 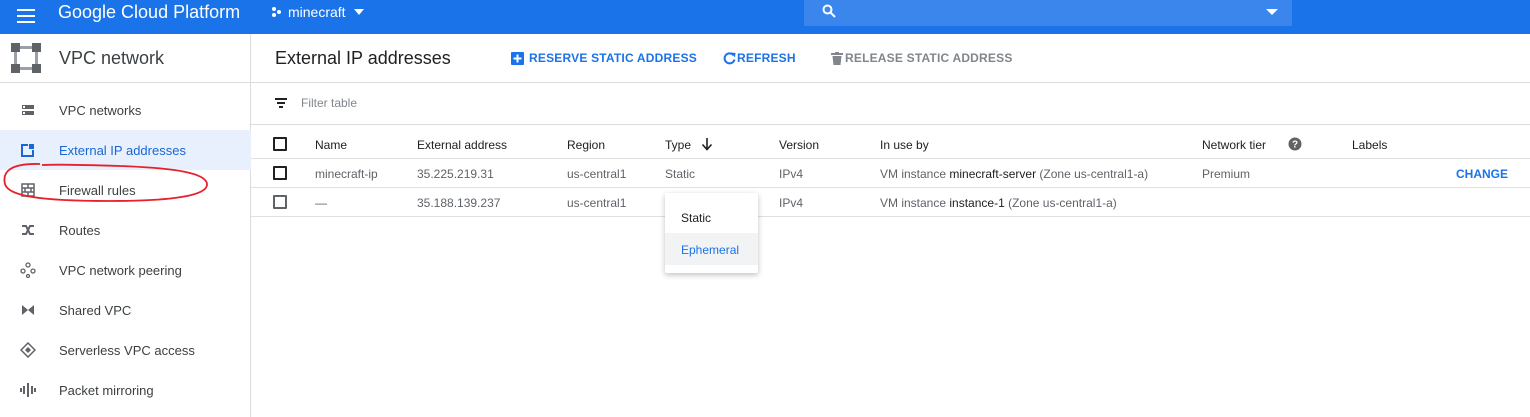 I want to click on sidebar-item-external-ip-addresses: External IP addresses, so click(x=125, y=150).